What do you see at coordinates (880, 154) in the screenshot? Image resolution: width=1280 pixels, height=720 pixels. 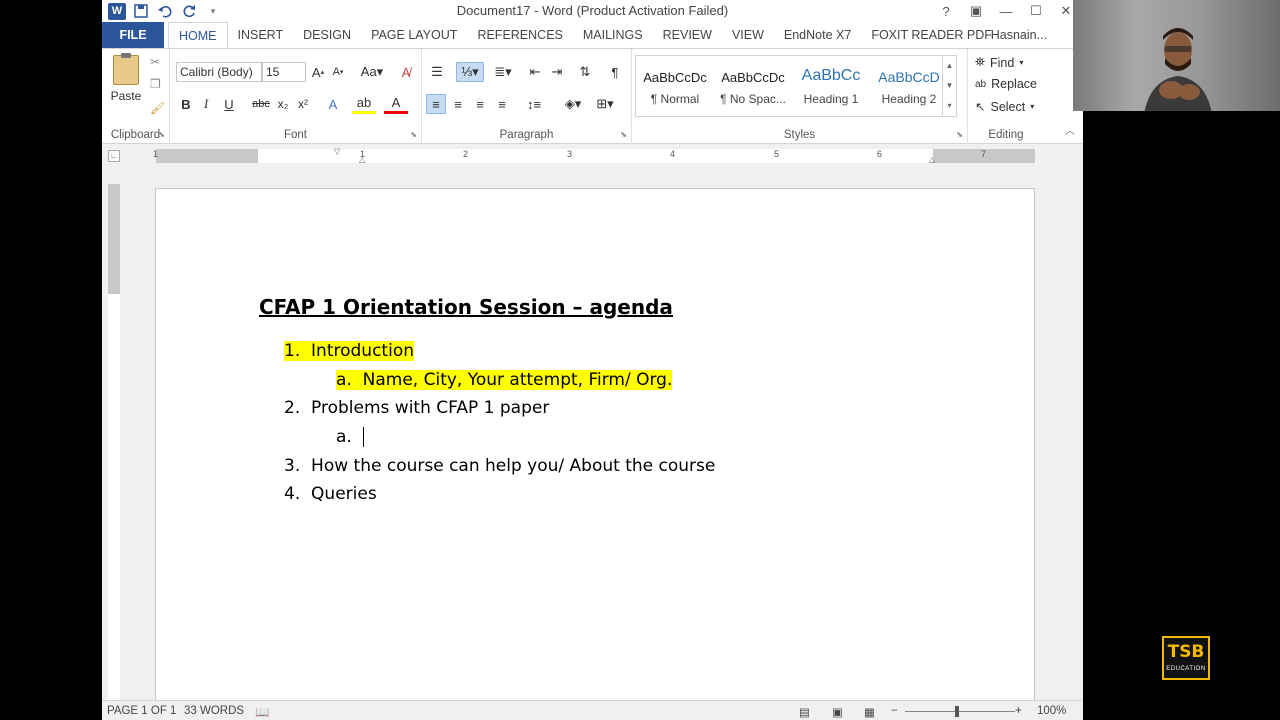 I see `ruler-number: 6` at bounding box center [880, 154].